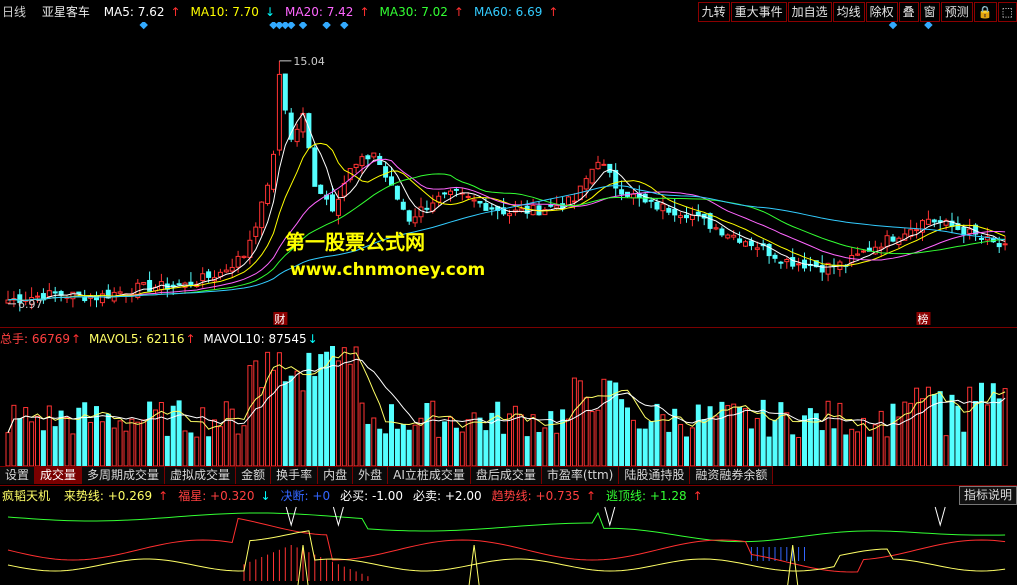 The width and height of the screenshot is (1017, 585). Describe the element at coordinates (216, 496) in the screenshot. I see `indicator-item-1: 福星: +0.320` at that location.